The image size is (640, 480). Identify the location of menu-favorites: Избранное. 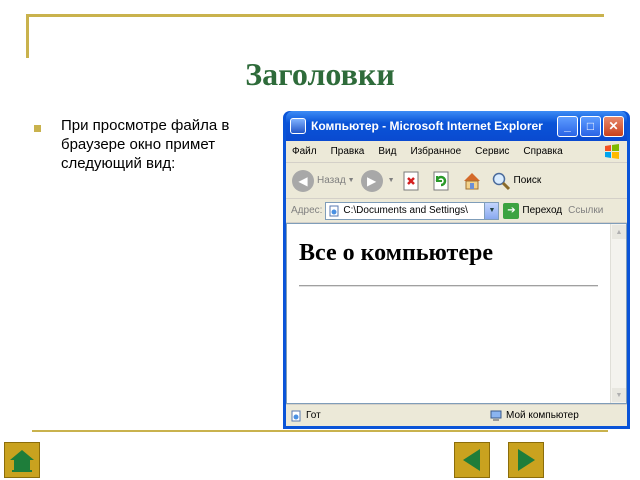
(435, 151).